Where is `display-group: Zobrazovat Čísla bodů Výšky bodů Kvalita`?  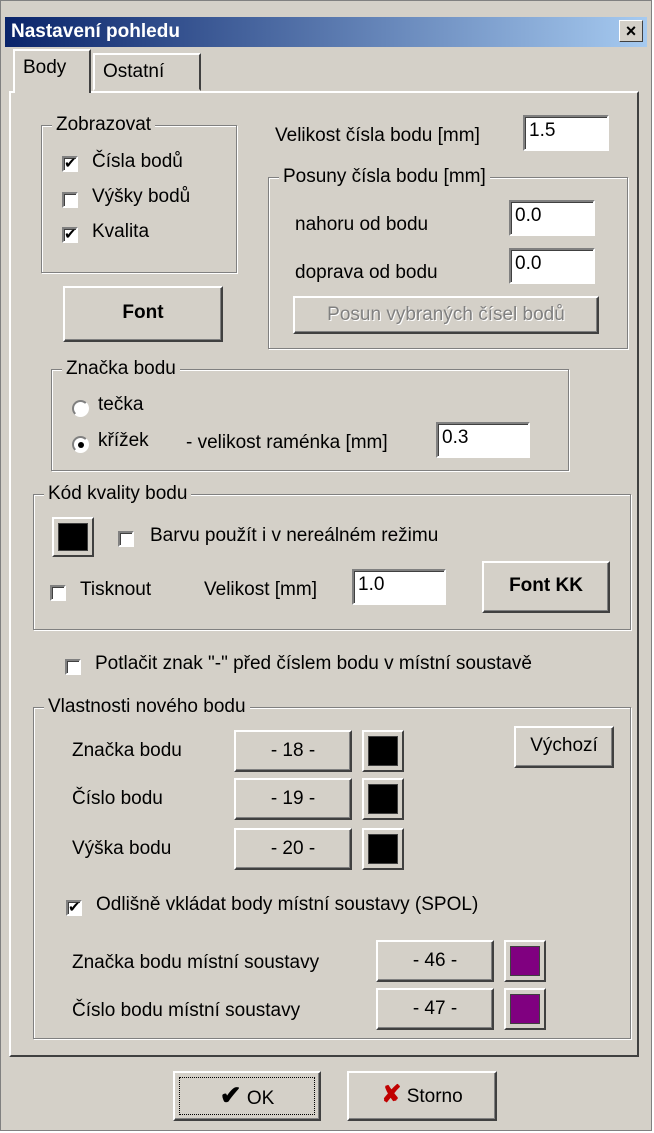
display-group: Zobrazovat Čísla bodů Výšky bodů Kvalita is located at coordinates (139, 193).